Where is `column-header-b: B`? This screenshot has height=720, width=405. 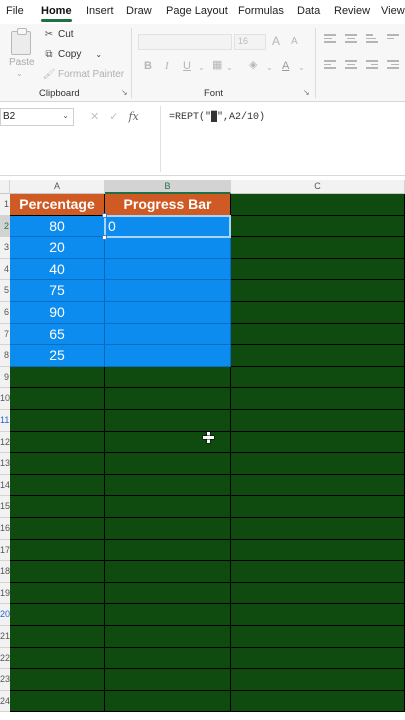
column-header-b: B is located at coordinates (168, 187).